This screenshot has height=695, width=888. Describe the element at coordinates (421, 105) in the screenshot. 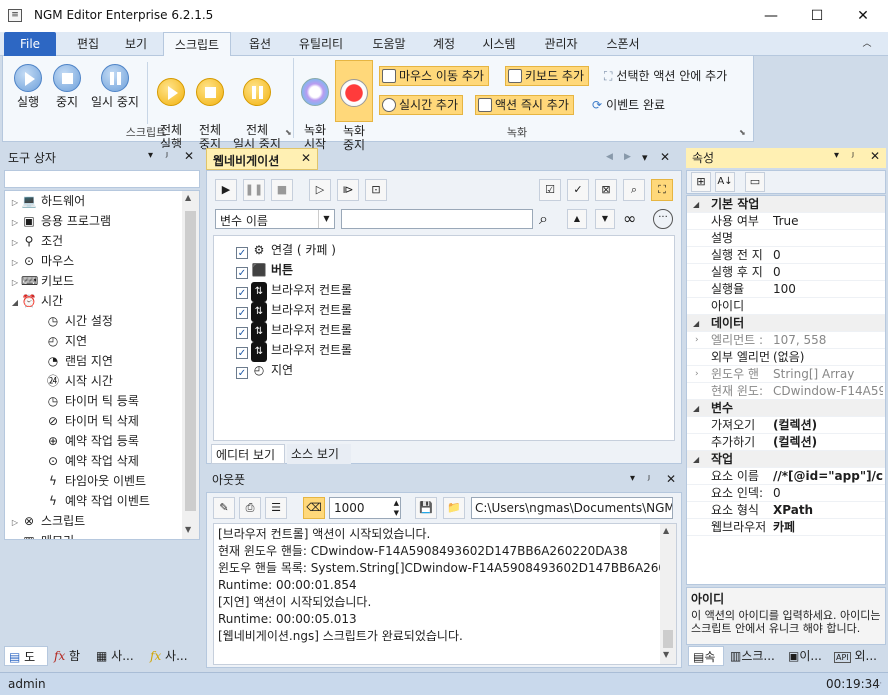

I see `realtime-add-button: 실시간 추가` at that location.